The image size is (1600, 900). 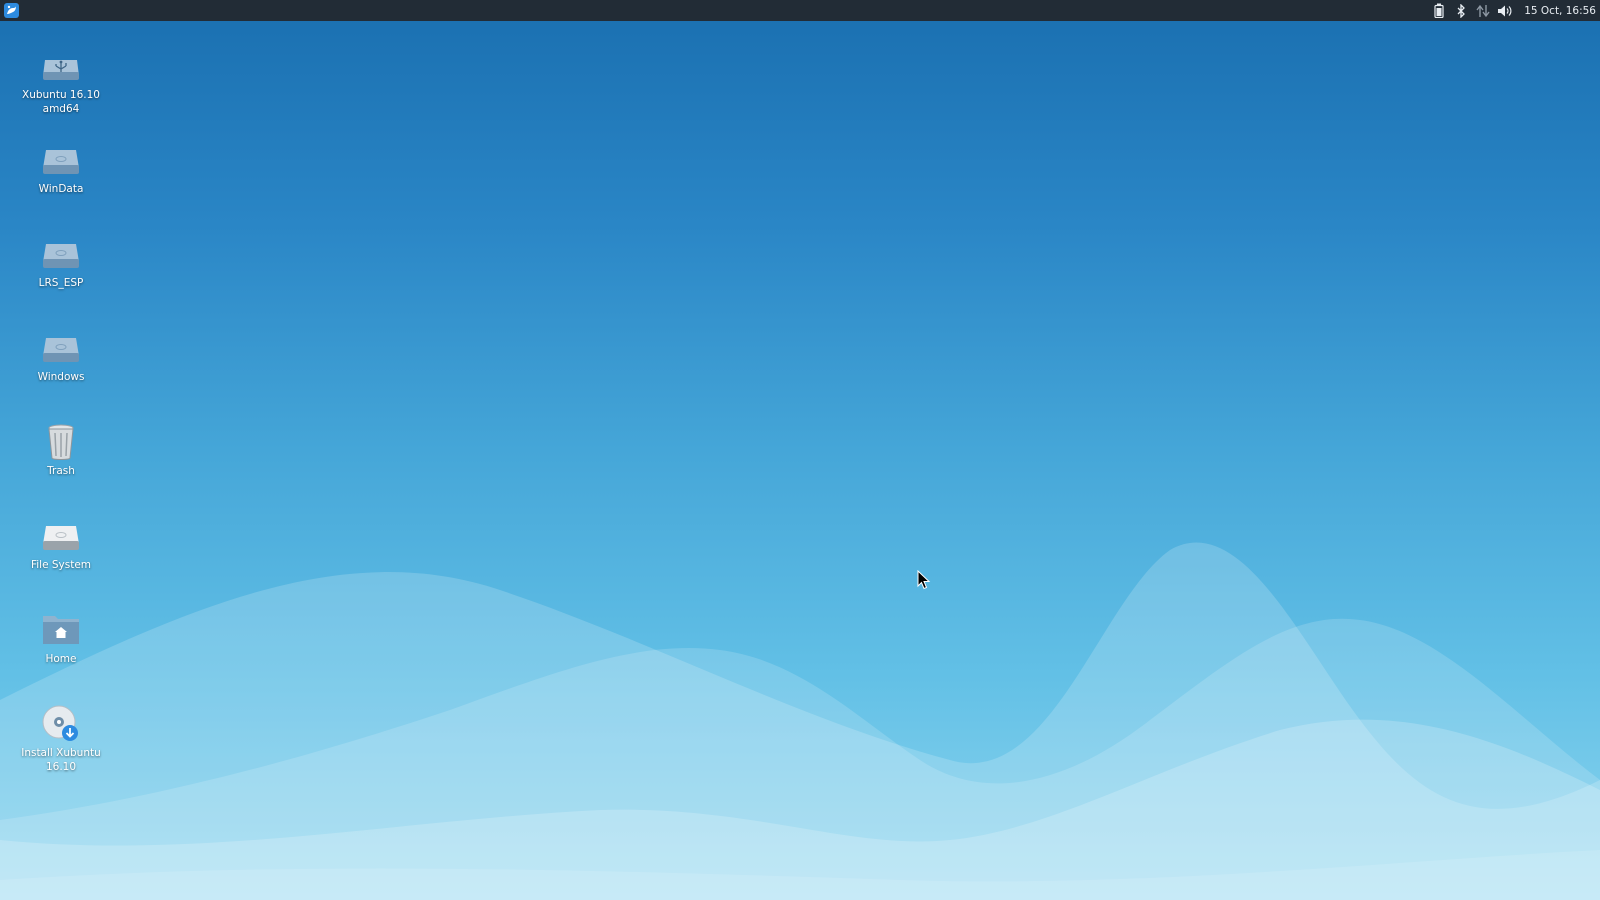 I want to click on system-tray: 15 Oct, 16:56, so click(x=1514, y=10).